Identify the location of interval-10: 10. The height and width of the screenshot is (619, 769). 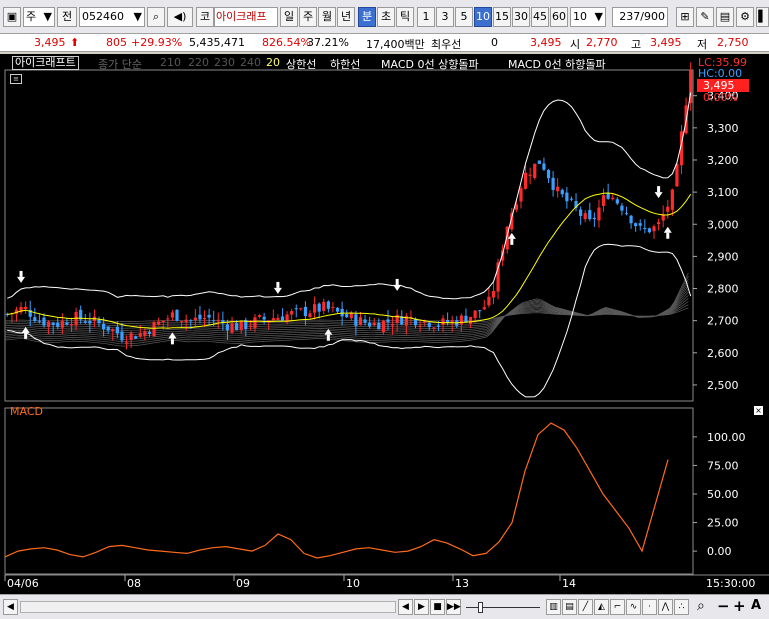
(483, 17).